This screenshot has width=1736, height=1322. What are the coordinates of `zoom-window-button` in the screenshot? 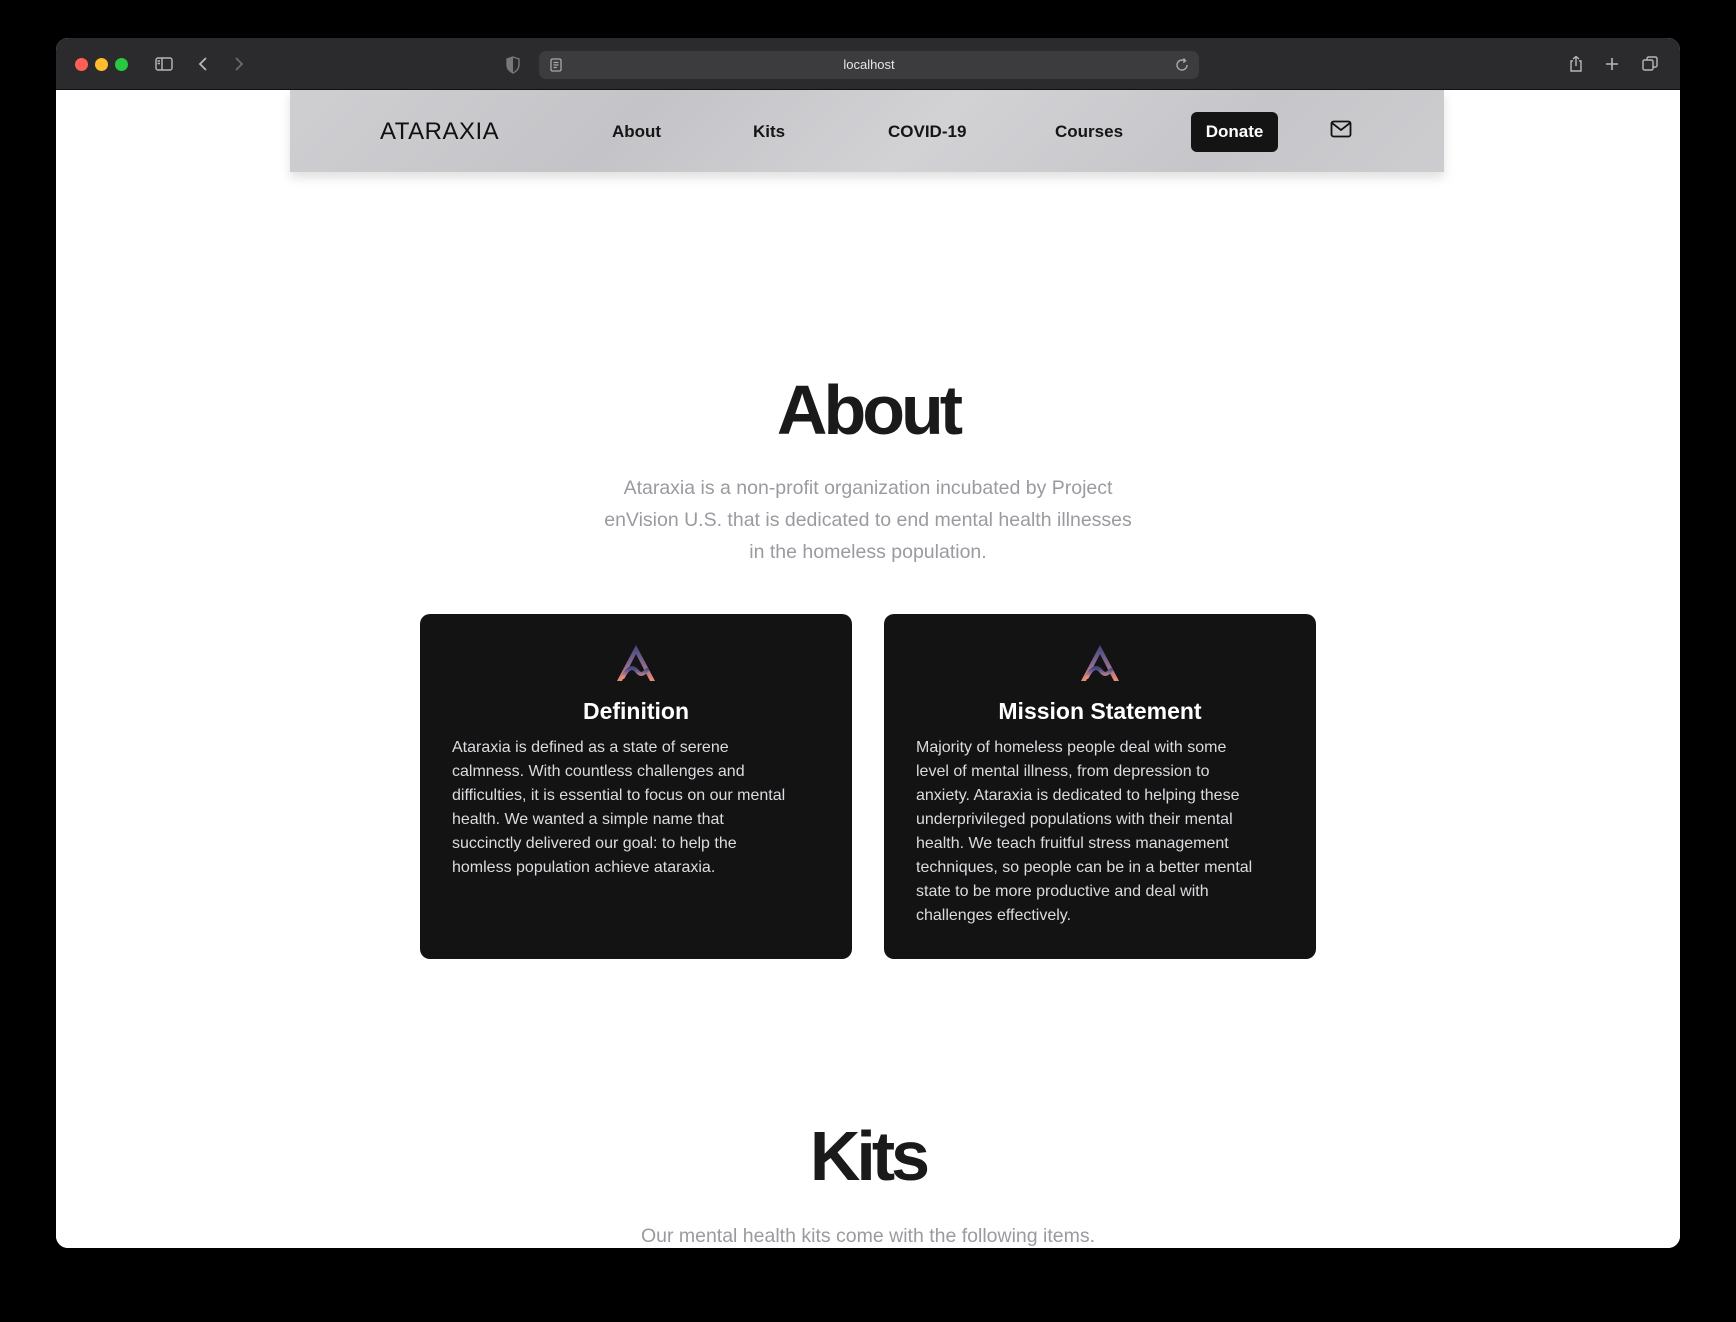 It's located at (121, 64).